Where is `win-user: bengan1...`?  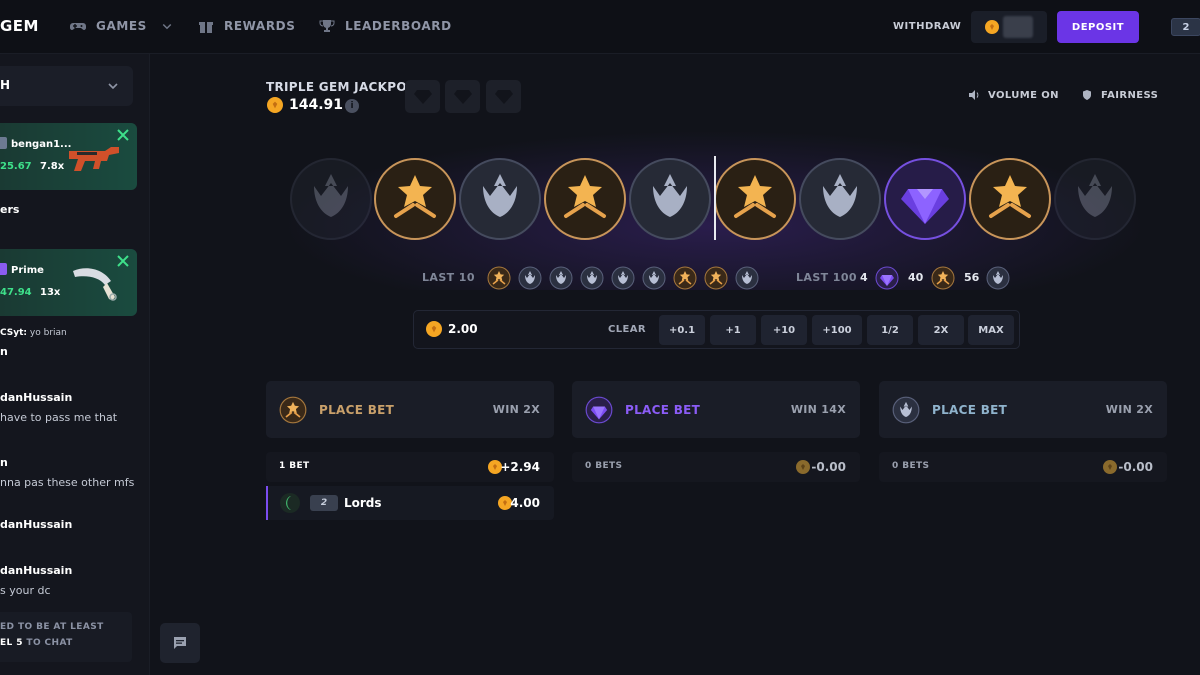
win-user: bengan1... is located at coordinates (41, 144).